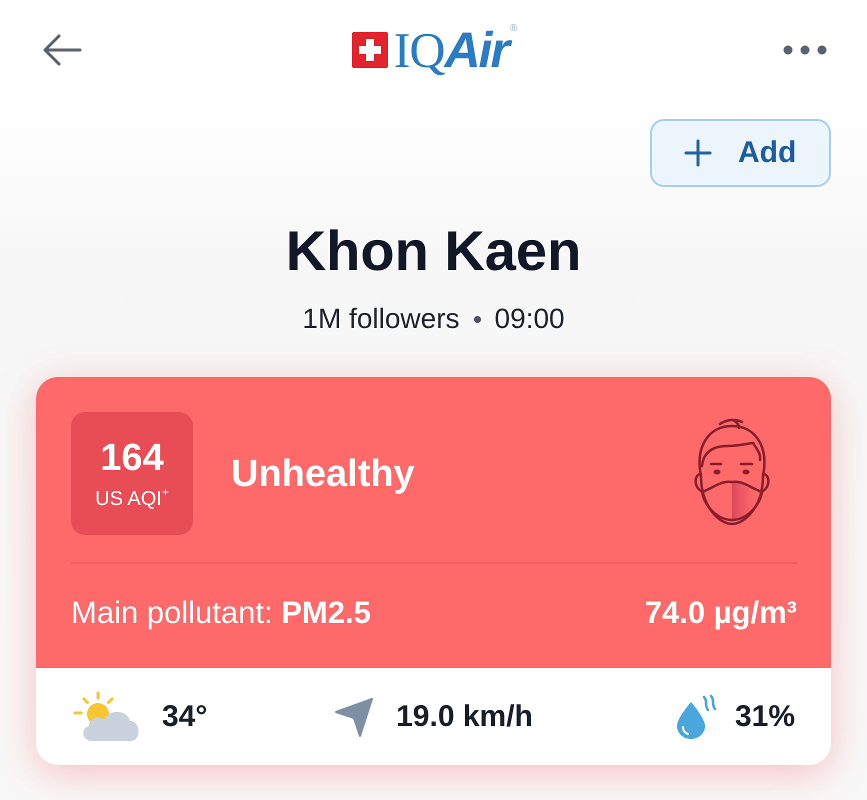 The height and width of the screenshot is (800, 867). What do you see at coordinates (221, 613) in the screenshot?
I see `main-pollutant-text: Main pollutant: PM2.5` at bounding box center [221, 613].